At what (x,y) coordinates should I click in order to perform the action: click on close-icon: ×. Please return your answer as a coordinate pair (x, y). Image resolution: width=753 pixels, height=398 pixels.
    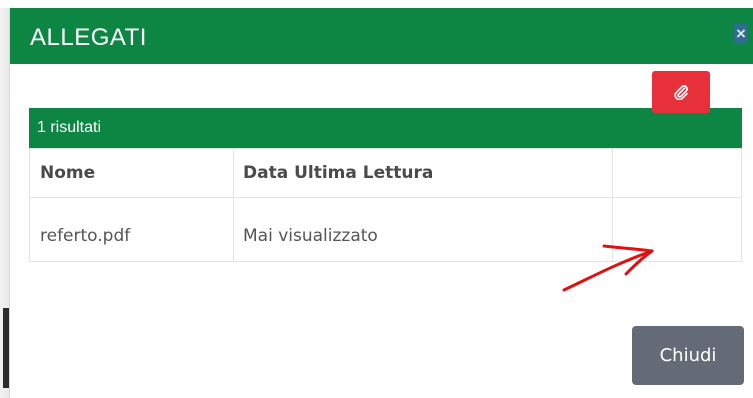
    Looking at the image, I should click on (741, 34).